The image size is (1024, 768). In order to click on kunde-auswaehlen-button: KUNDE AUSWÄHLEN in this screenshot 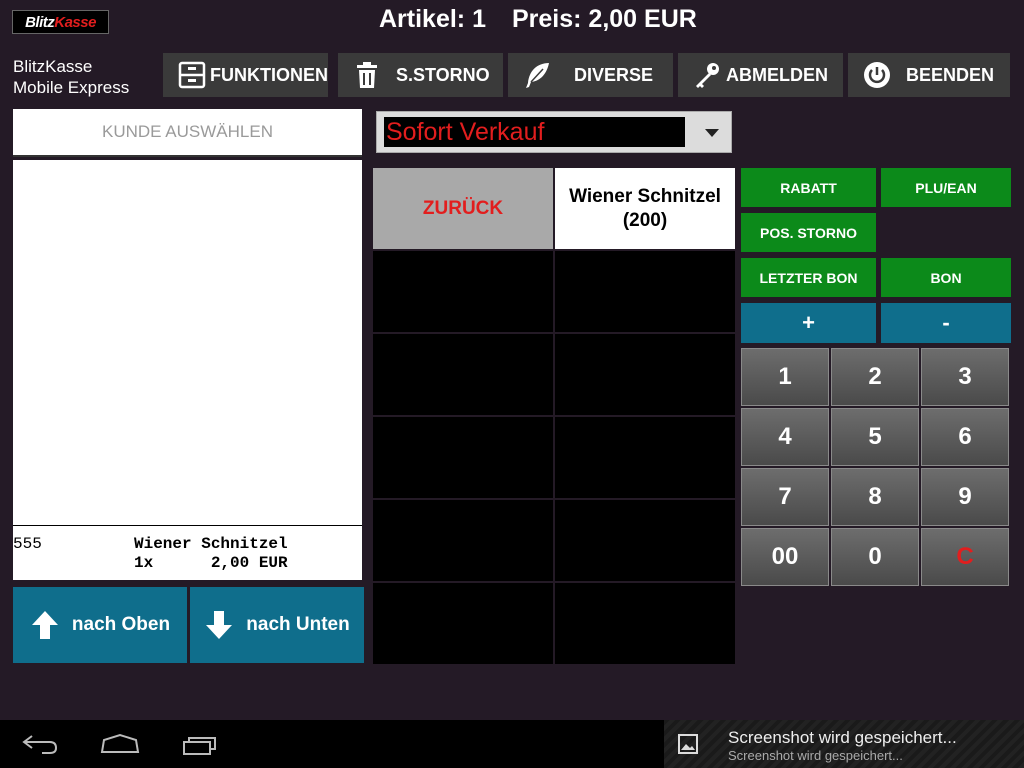, I will do `click(187, 133)`.